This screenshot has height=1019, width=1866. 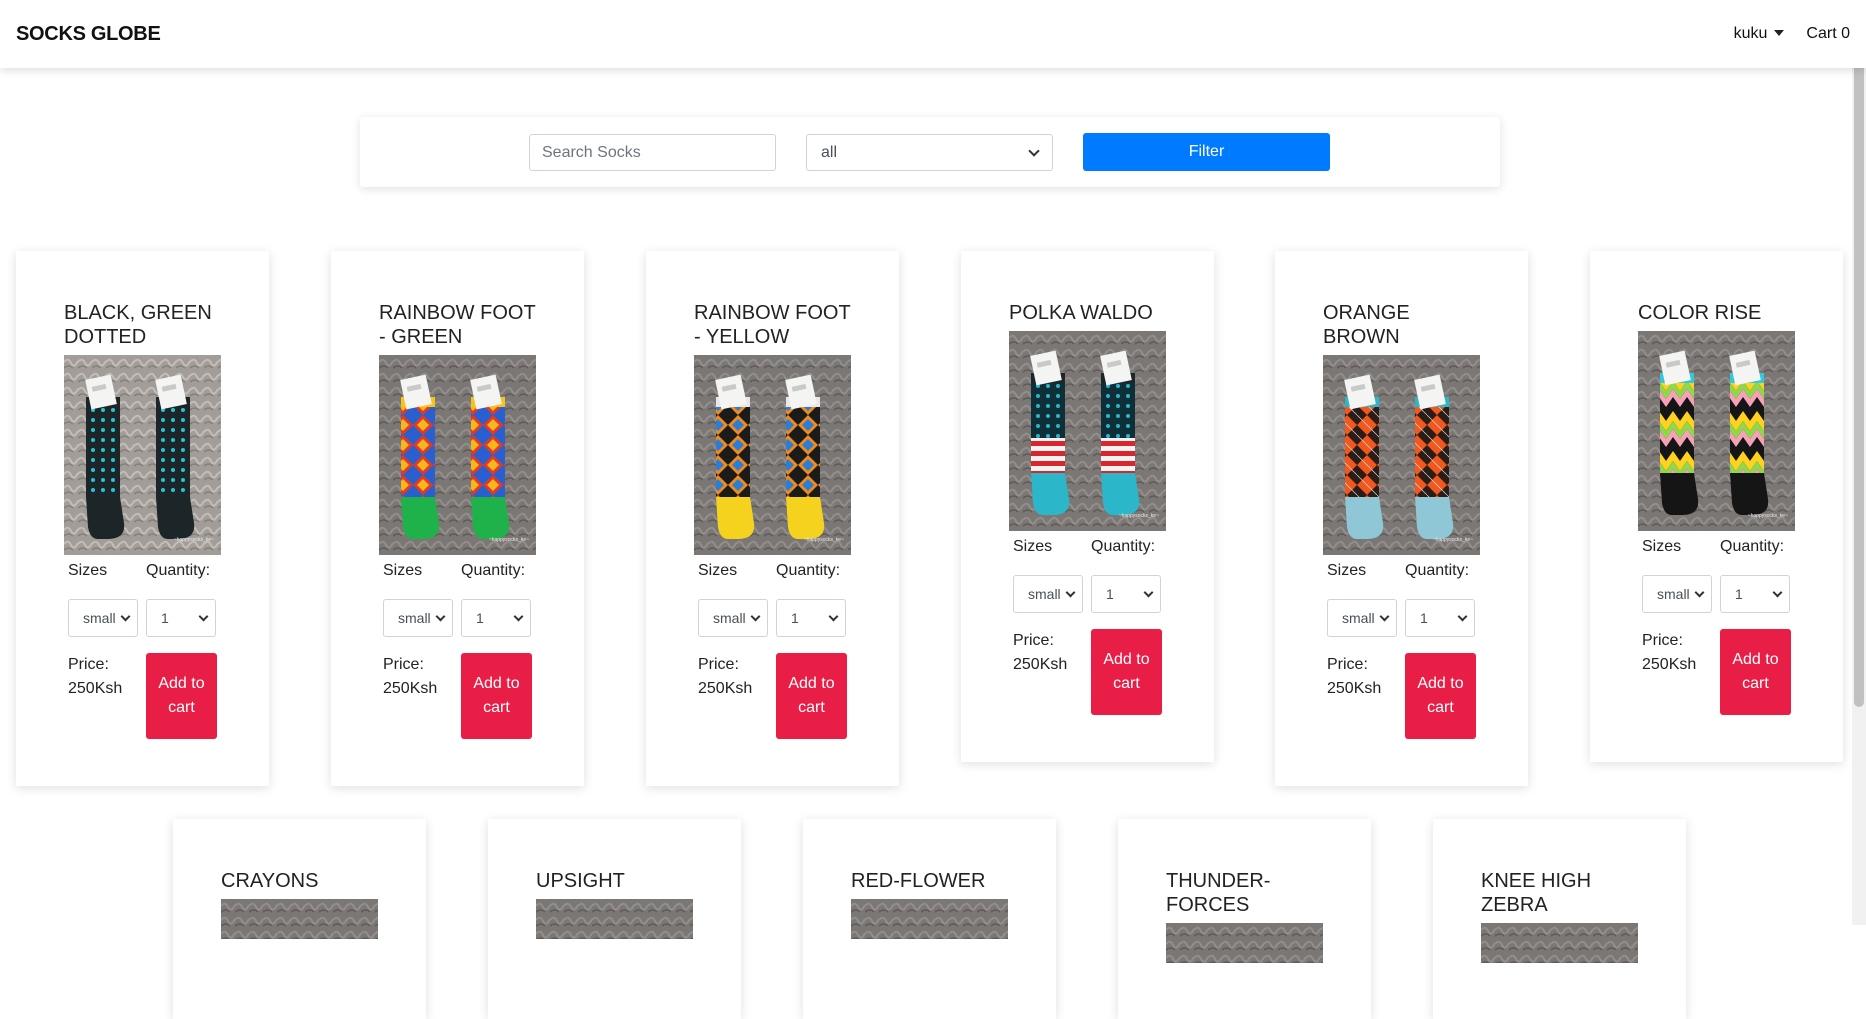 I want to click on category-select-value: all, so click(x=829, y=152).